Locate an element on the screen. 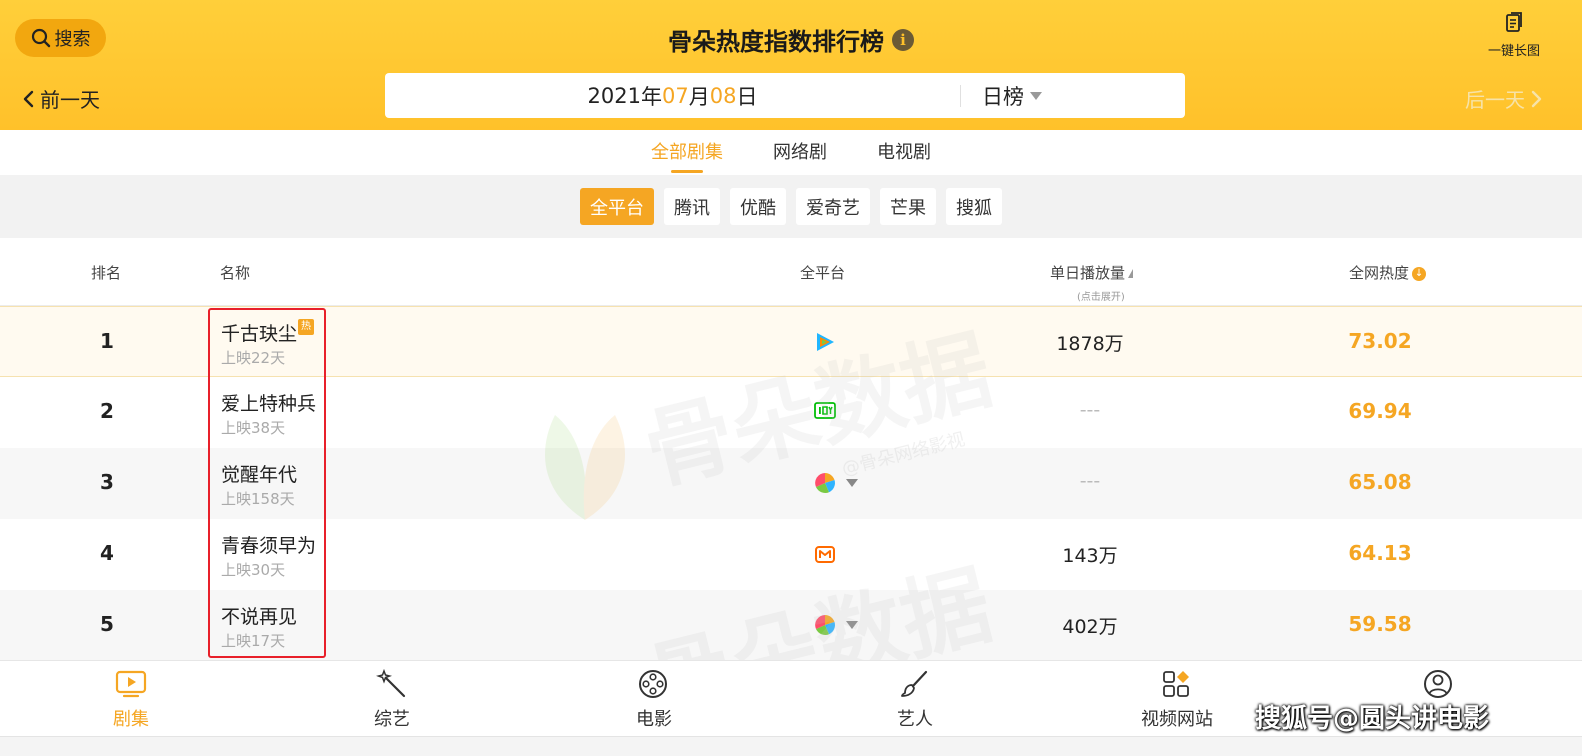 The height and width of the screenshot is (756, 1582). info-icon: i is located at coordinates (903, 39).